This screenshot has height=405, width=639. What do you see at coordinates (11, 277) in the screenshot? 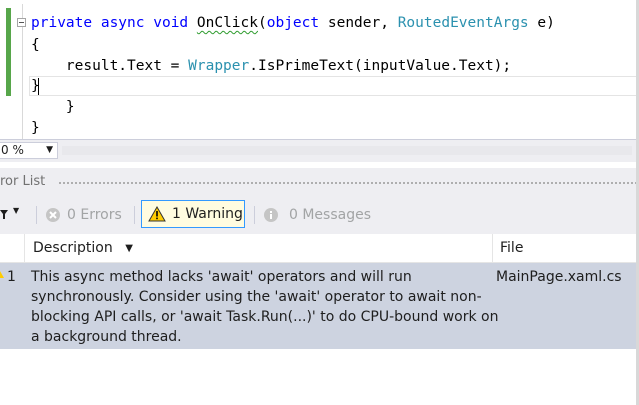
I see `row-index: 1` at bounding box center [11, 277].